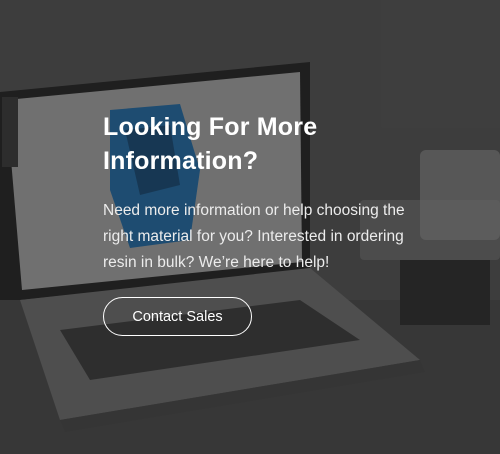 This screenshot has height=454, width=500. I want to click on hero-title: Looking For More Information?, so click(210, 144).